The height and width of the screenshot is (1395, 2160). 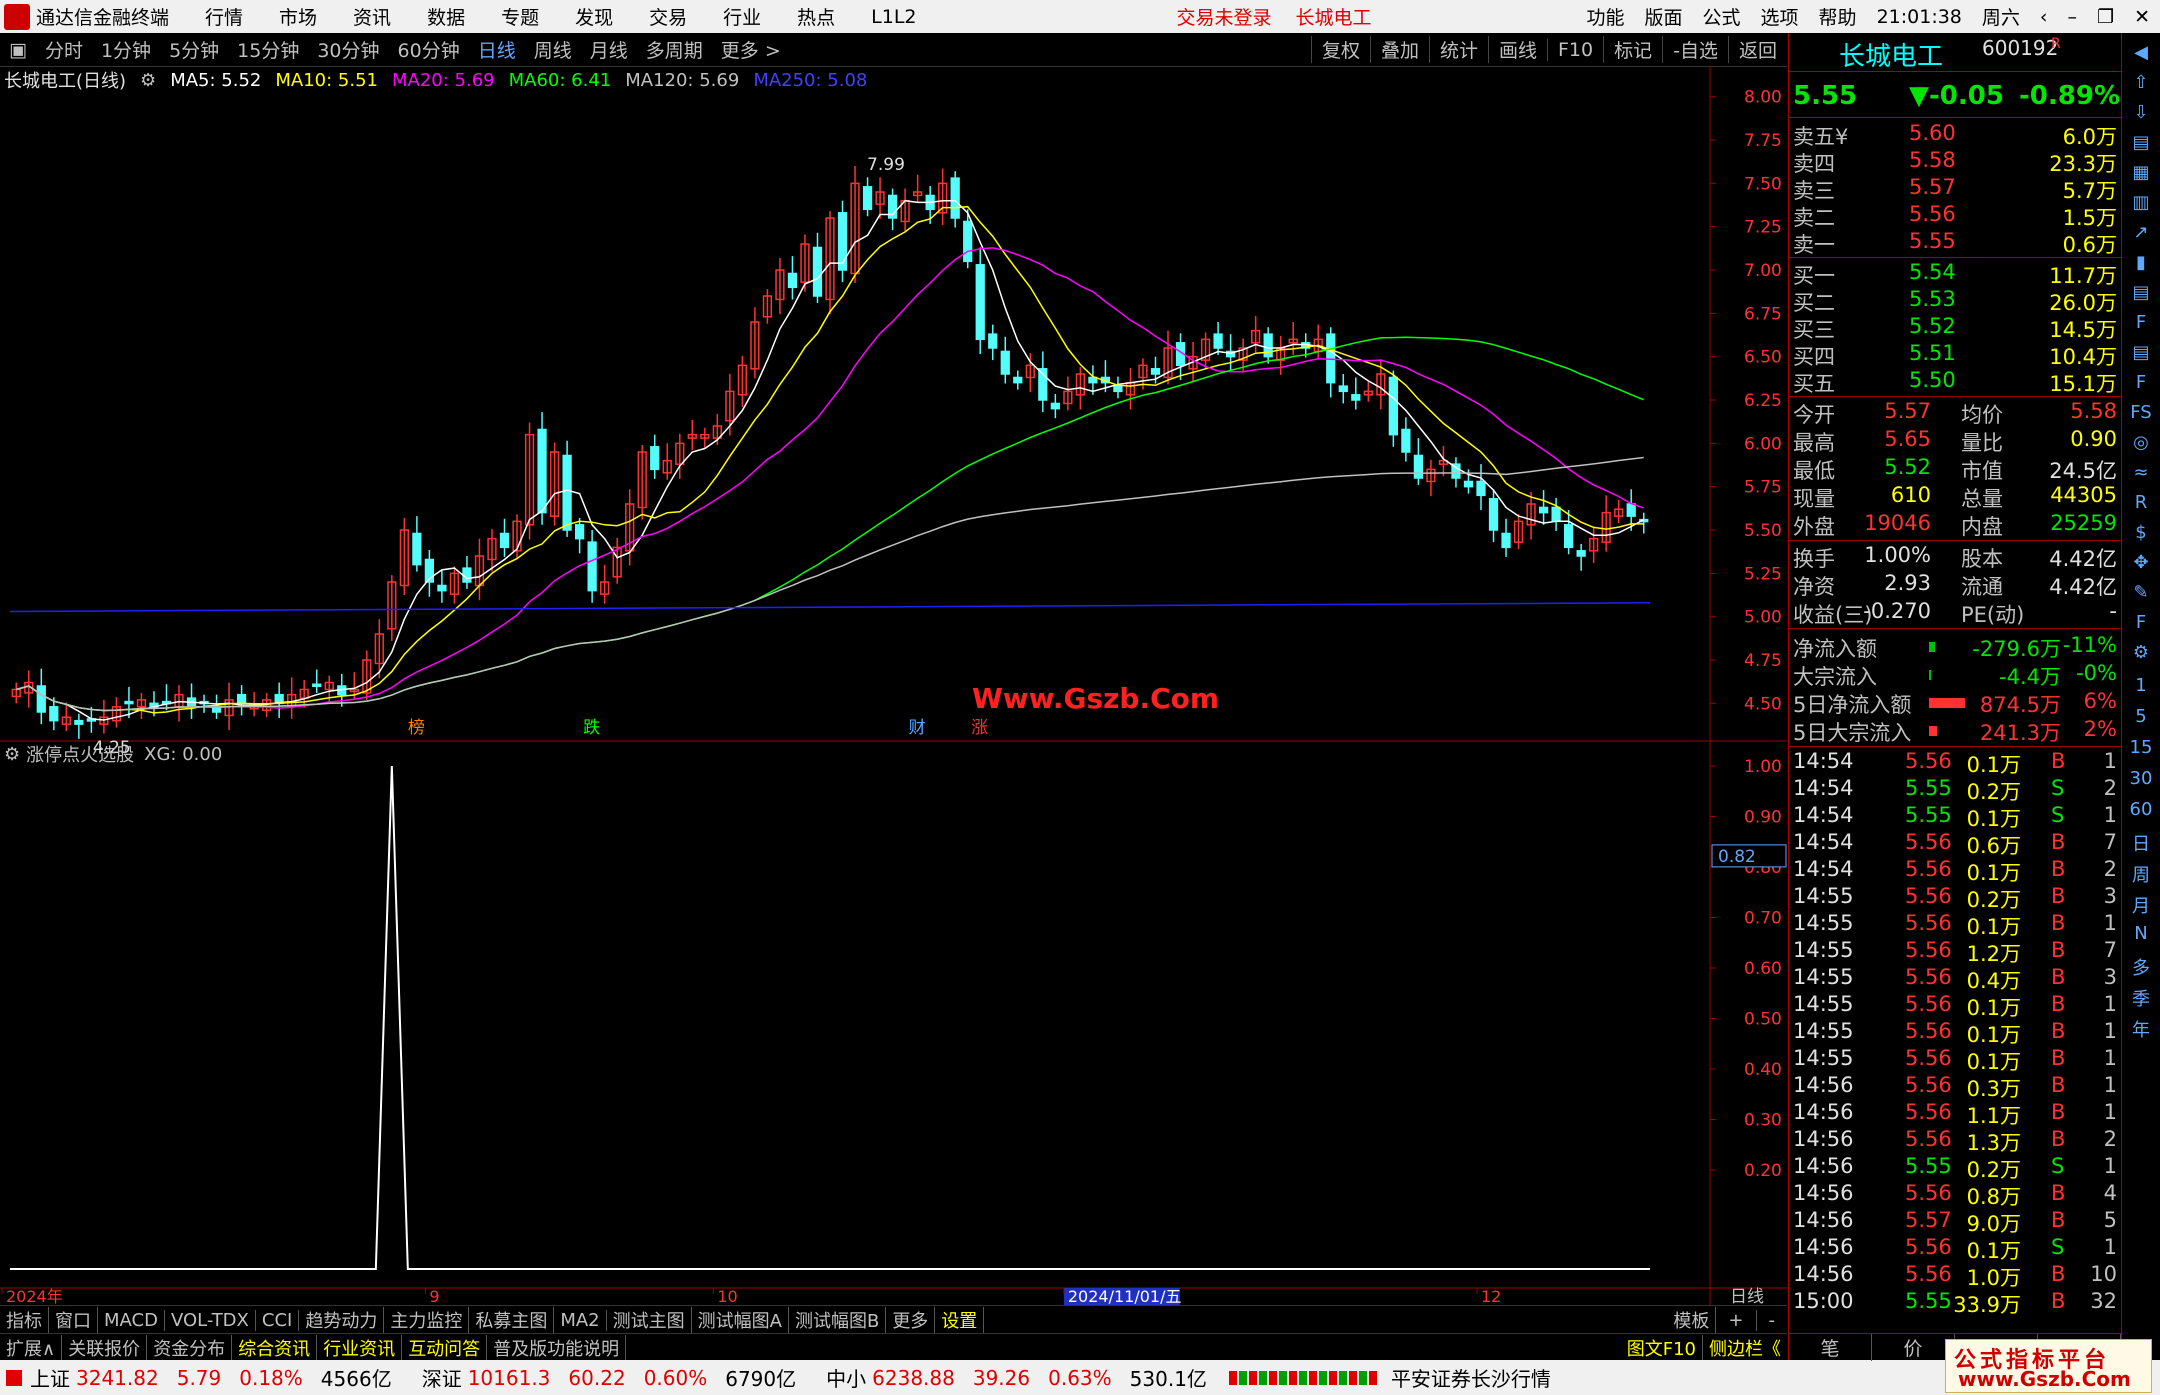 What do you see at coordinates (1745, 1348) in the screenshot?
I see `sidebar-toggle-button: 侧边栏《` at bounding box center [1745, 1348].